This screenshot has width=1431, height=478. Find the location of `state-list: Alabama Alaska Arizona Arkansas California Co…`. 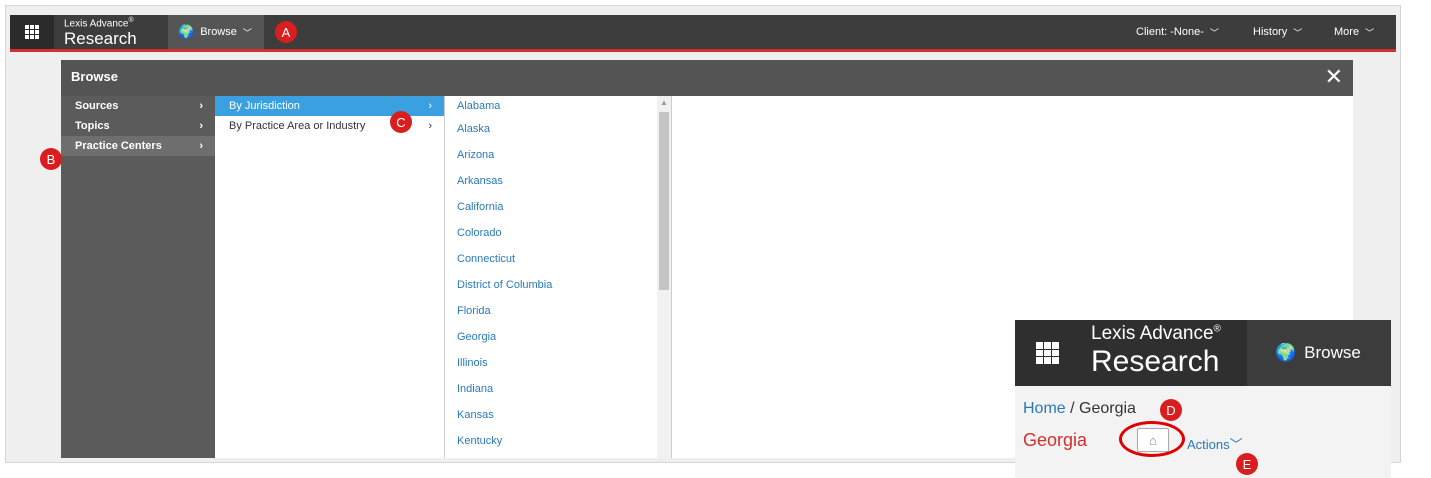

state-list: Alabama Alaska Arizona Arkansas California Co… is located at coordinates (558, 275).